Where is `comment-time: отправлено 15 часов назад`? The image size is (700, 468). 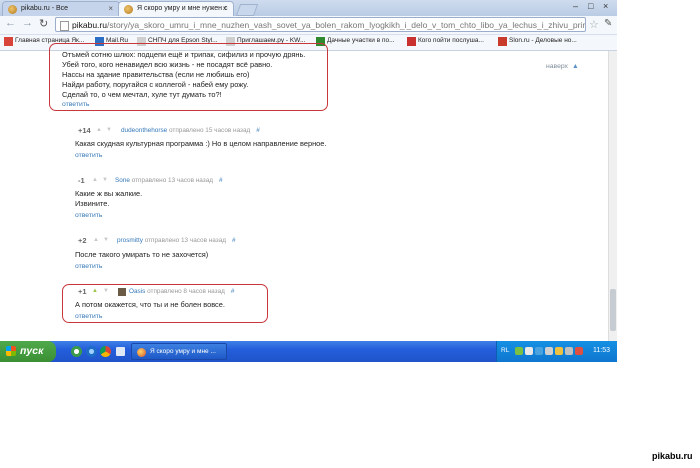 comment-time: отправлено 15 часов назад is located at coordinates (209, 130).